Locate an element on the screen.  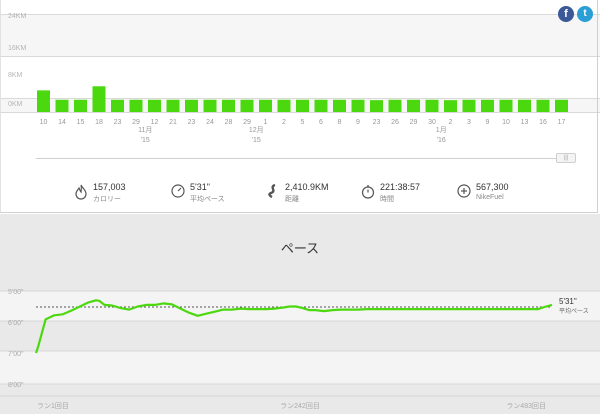
y-tick-label: 7'00" is located at coordinates (16, 354).